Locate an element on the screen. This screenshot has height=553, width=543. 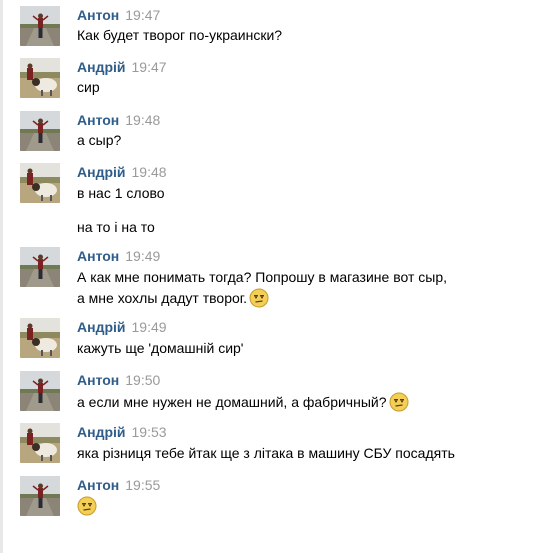
message-header: Андрій 19:47 is located at coordinates (122, 67).